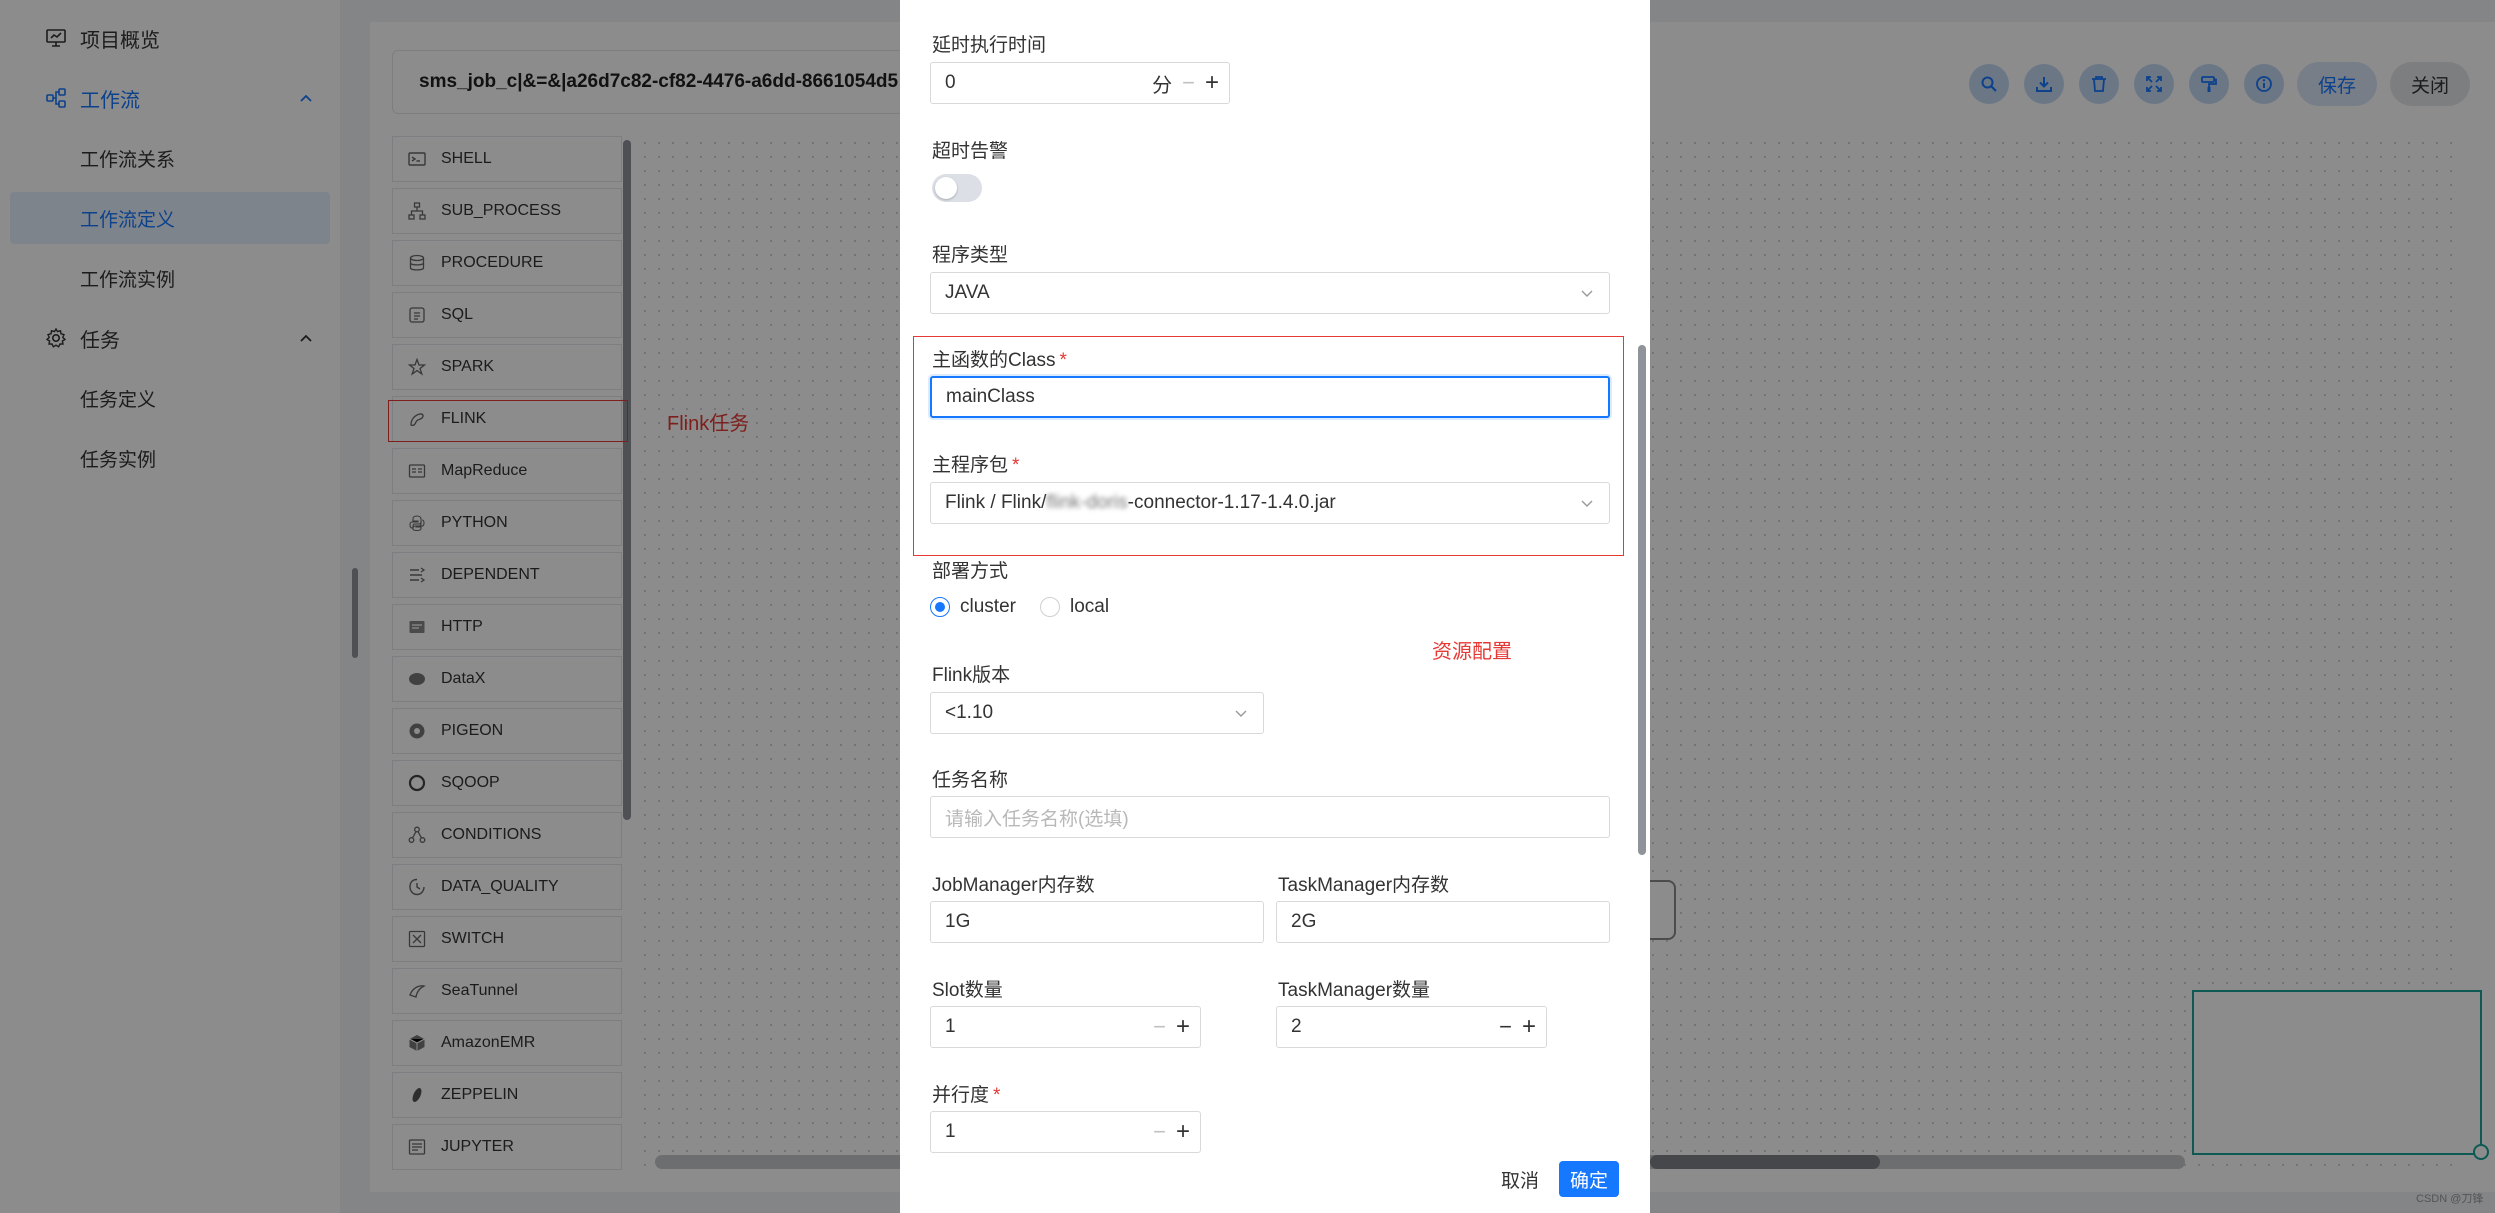  Describe the element at coordinates (970, 780) in the screenshot. I see `task-name-label: 任务名称` at that location.